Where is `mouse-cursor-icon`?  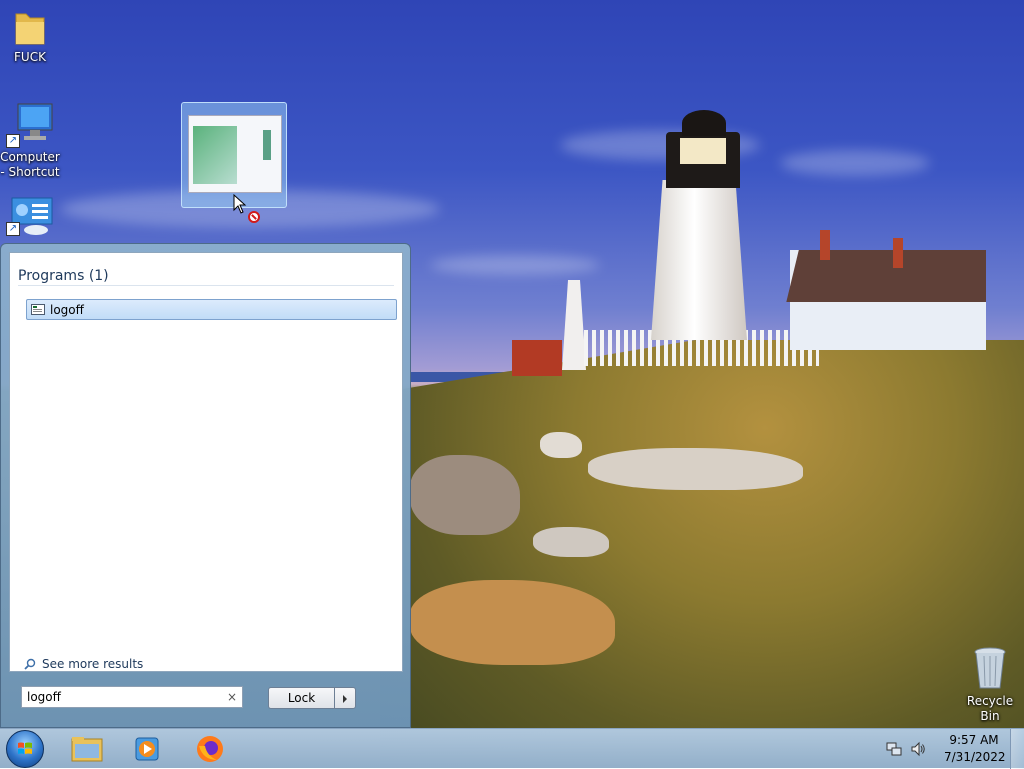
mouse-cursor-icon is located at coordinates (240, 204).